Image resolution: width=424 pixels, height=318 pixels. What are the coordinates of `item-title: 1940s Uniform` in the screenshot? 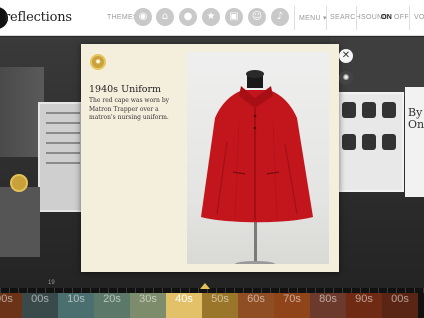 It's located at (125, 89).